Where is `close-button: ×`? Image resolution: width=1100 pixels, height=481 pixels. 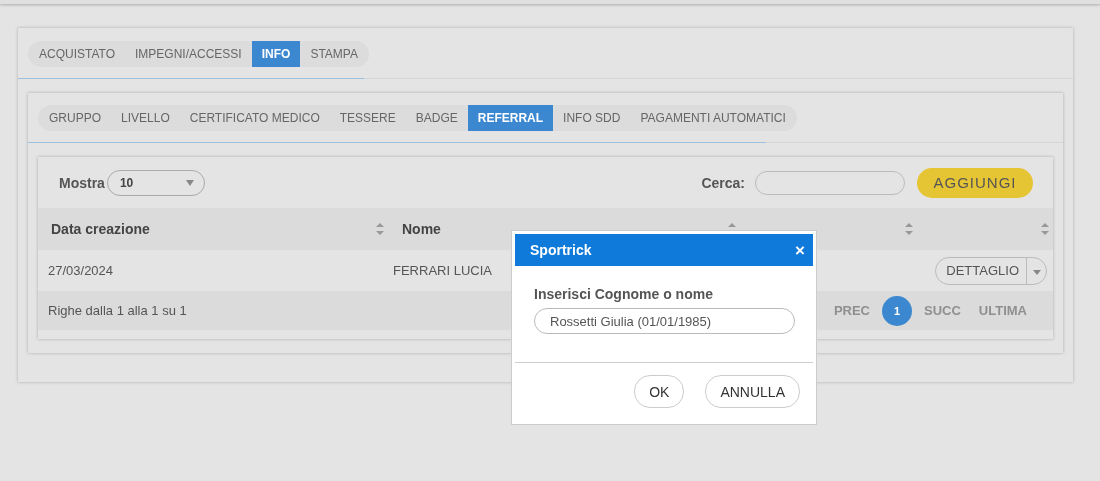
close-button: × is located at coordinates (800, 250).